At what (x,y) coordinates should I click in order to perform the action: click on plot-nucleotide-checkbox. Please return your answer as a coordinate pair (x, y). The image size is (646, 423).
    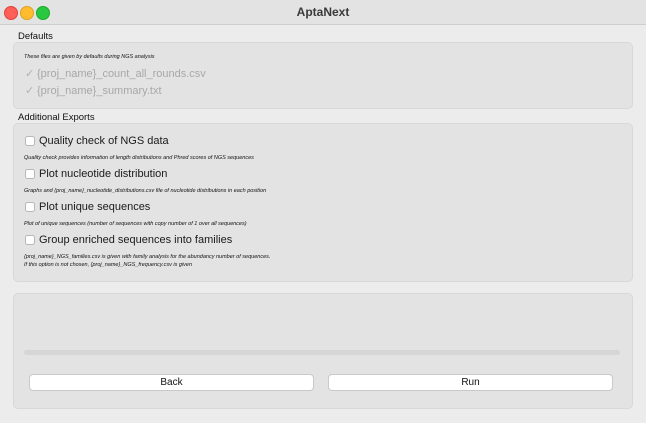
    Looking at the image, I should click on (30, 174).